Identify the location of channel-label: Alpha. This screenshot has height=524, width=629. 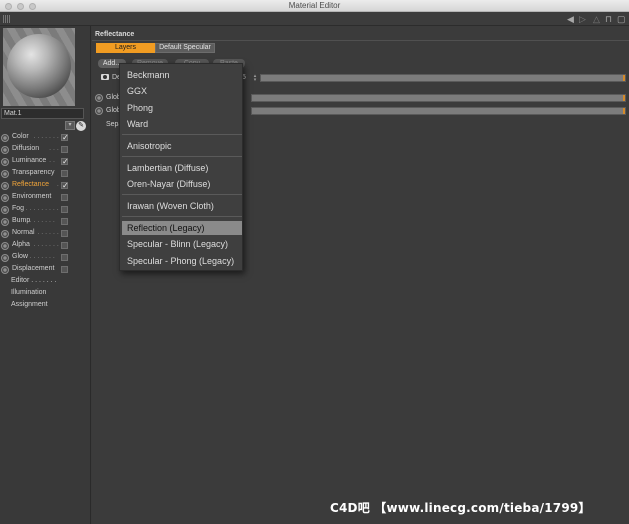
(21, 244).